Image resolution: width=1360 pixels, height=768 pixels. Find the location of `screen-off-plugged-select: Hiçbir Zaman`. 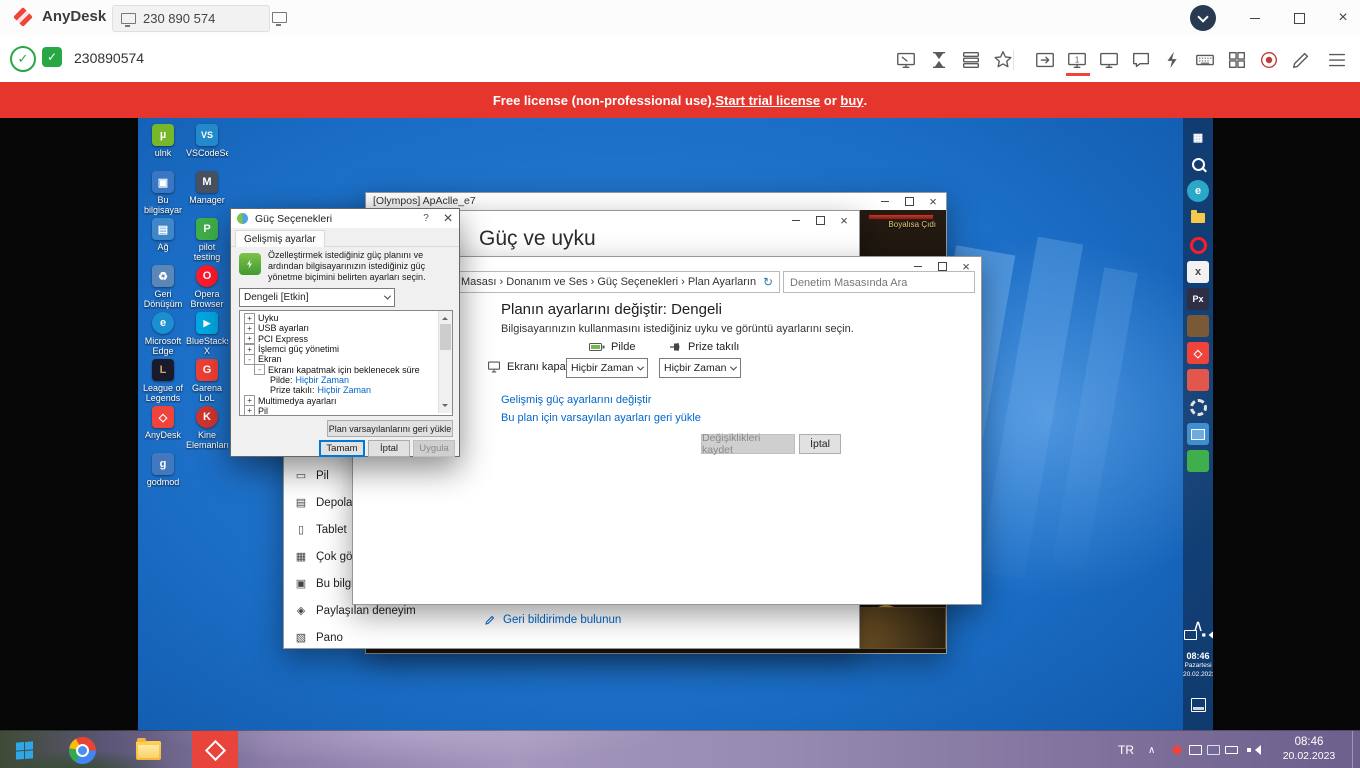

screen-off-plugged-select: Hiçbir Zaman is located at coordinates (700, 368).